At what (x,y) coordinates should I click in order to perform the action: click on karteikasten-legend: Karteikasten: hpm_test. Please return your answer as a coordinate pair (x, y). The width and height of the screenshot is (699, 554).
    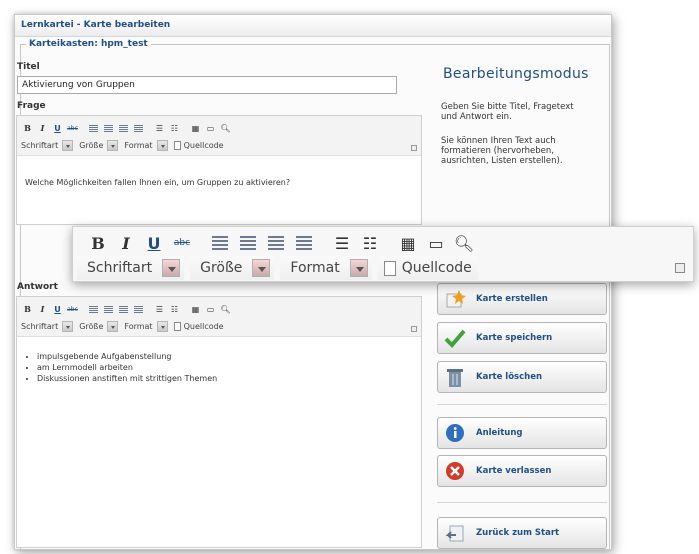
    Looking at the image, I should click on (88, 44).